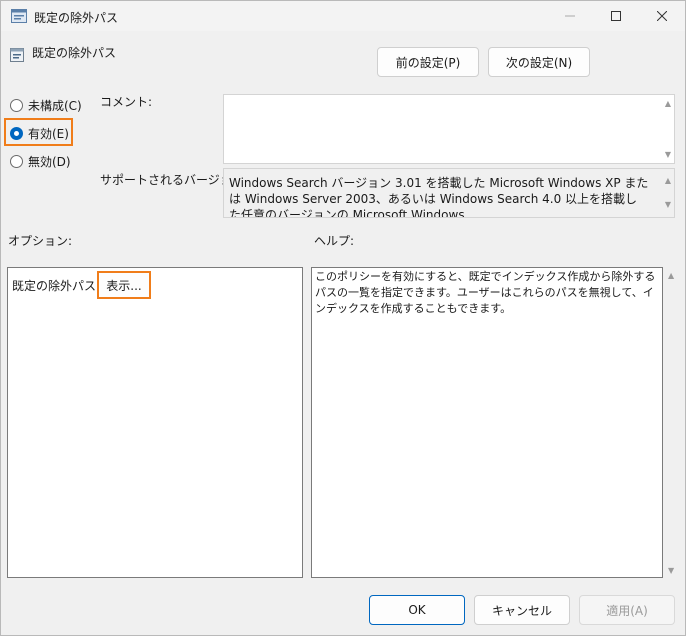  I want to click on radio-disabled: 無効(D), so click(40, 161).